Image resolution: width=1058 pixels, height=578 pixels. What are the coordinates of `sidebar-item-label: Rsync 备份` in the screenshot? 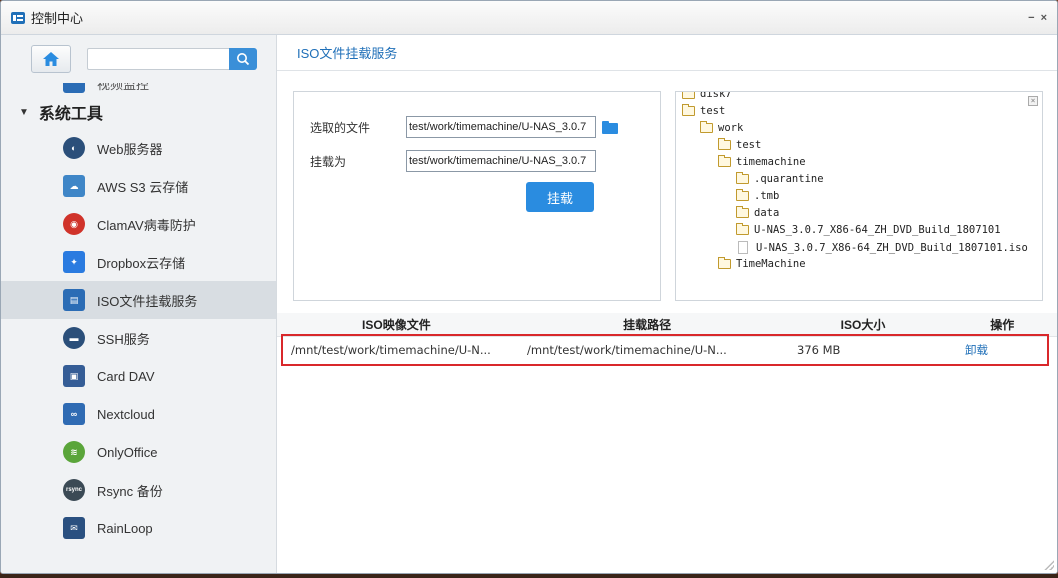 It's located at (130, 491).